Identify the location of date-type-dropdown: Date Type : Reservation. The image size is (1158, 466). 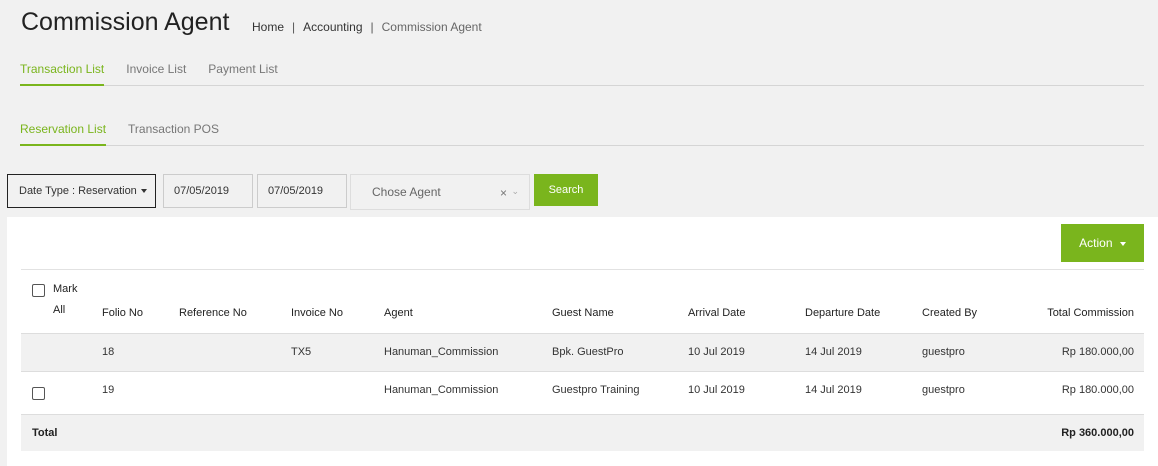
(81, 191).